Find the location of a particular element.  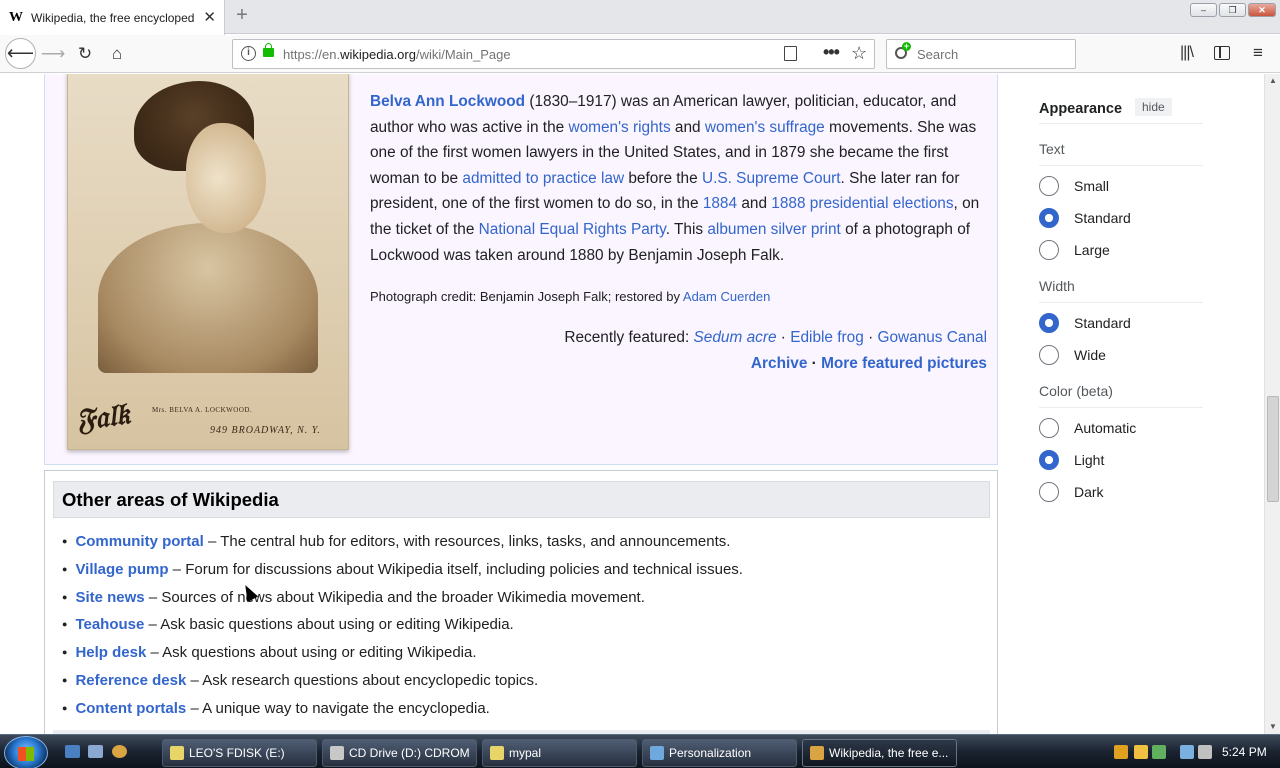

taskbar-item-mypal: mypal is located at coordinates (559, 753).